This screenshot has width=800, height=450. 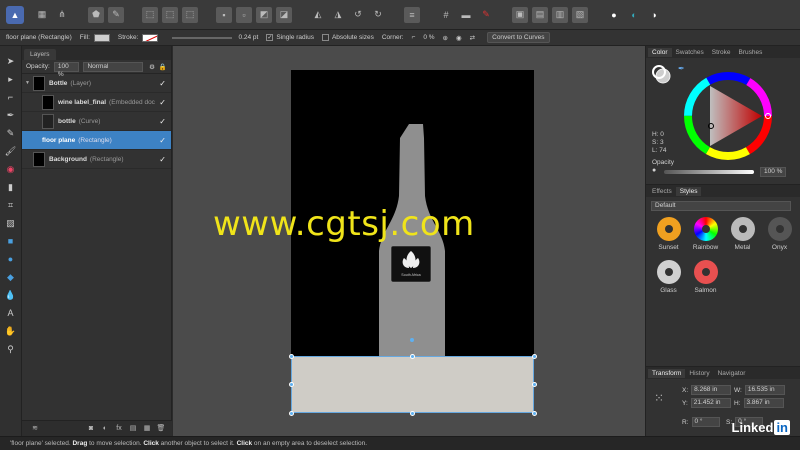 I want to click on speech-bubble-icon: ●, so click(x=614, y=15).